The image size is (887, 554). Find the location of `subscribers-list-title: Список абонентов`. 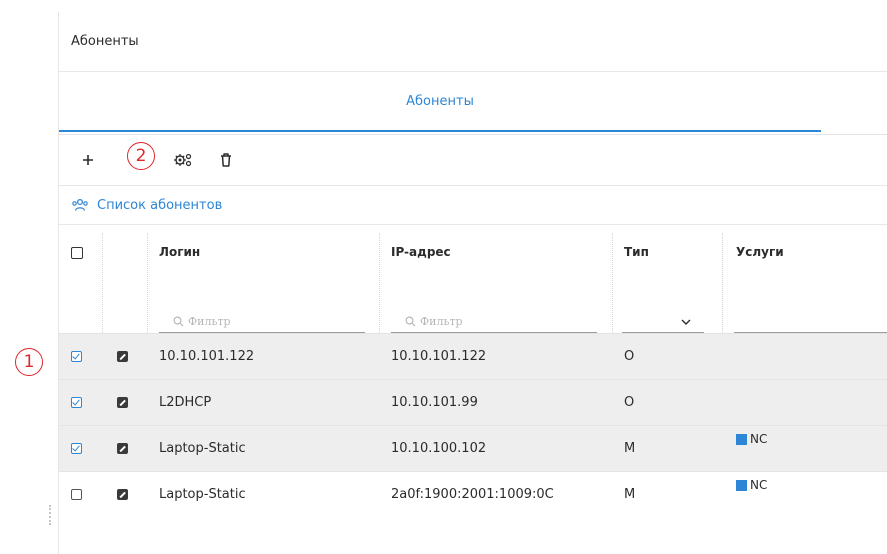

subscribers-list-title: Список абонентов is located at coordinates (160, 205).